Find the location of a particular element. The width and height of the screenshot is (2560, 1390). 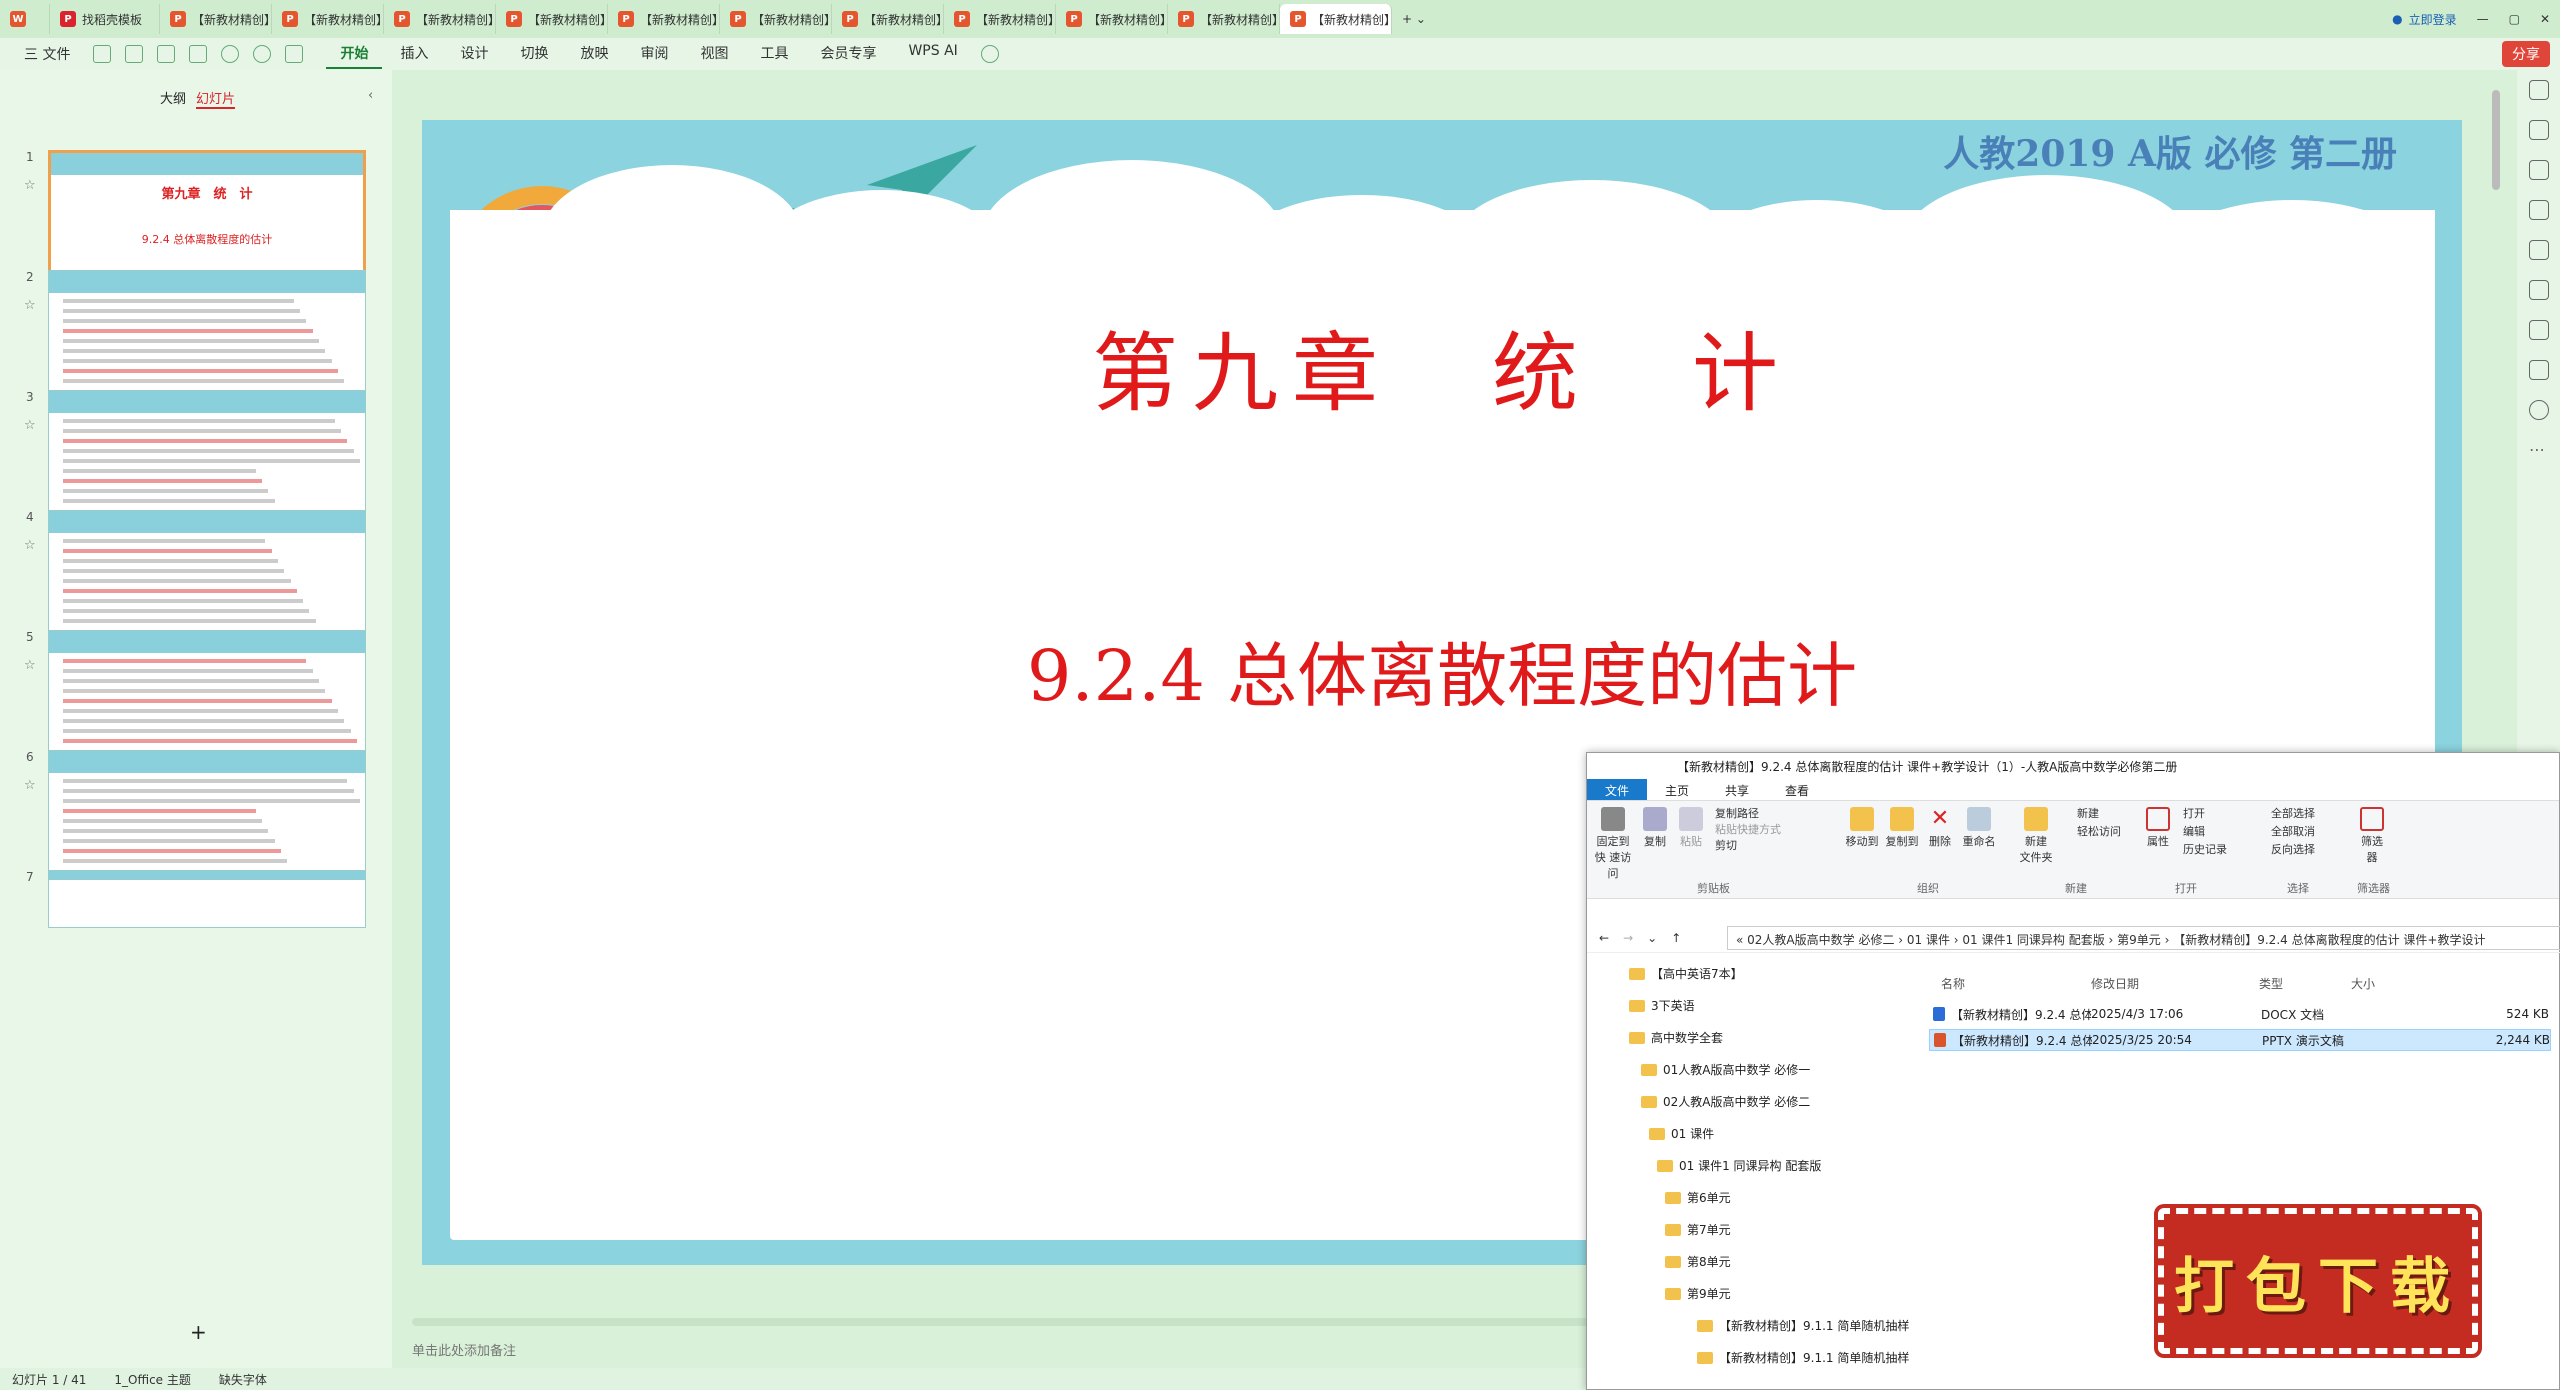

new-item-button: 新建 is located at coordinates (2088, 813).